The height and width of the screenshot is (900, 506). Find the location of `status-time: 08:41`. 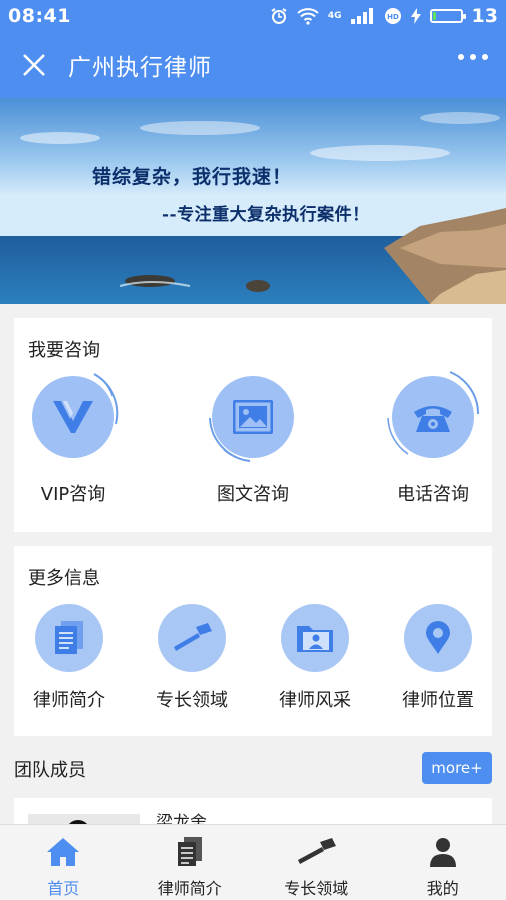

status-time: 08:41 is located at coordinates (39, 16).